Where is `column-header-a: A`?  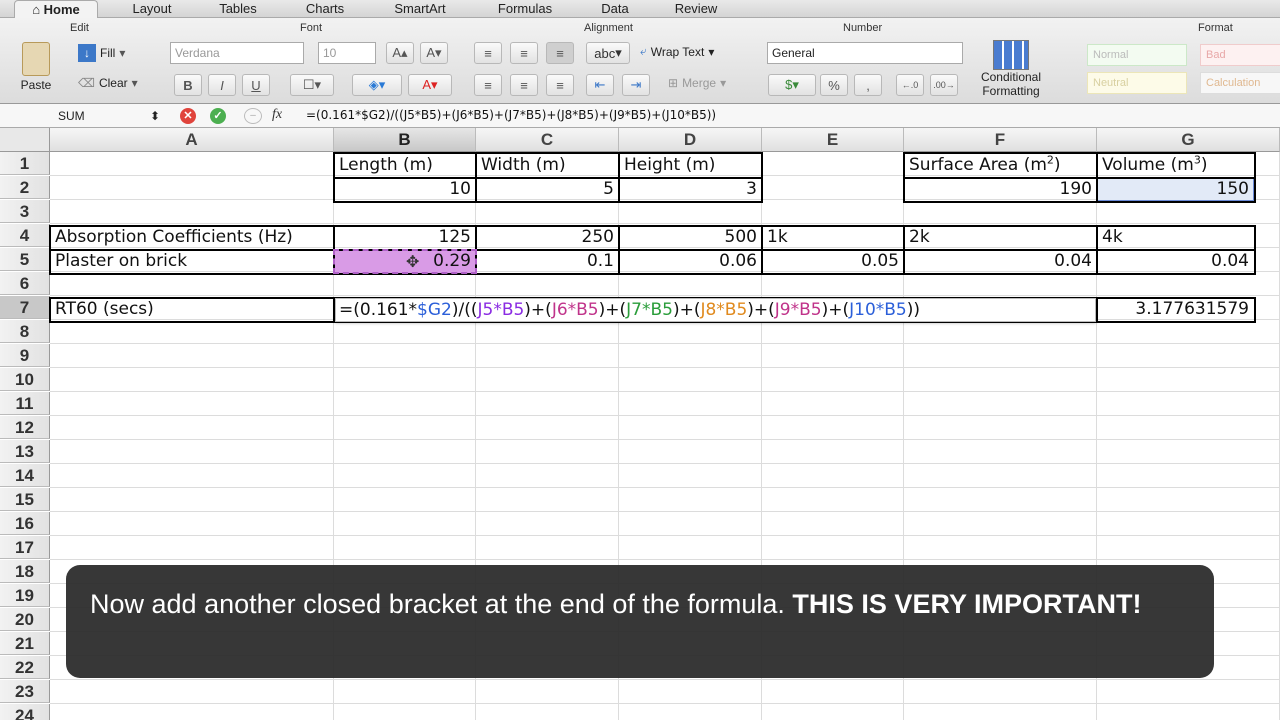
column-header-a: A is located at coordinates (192, 140).